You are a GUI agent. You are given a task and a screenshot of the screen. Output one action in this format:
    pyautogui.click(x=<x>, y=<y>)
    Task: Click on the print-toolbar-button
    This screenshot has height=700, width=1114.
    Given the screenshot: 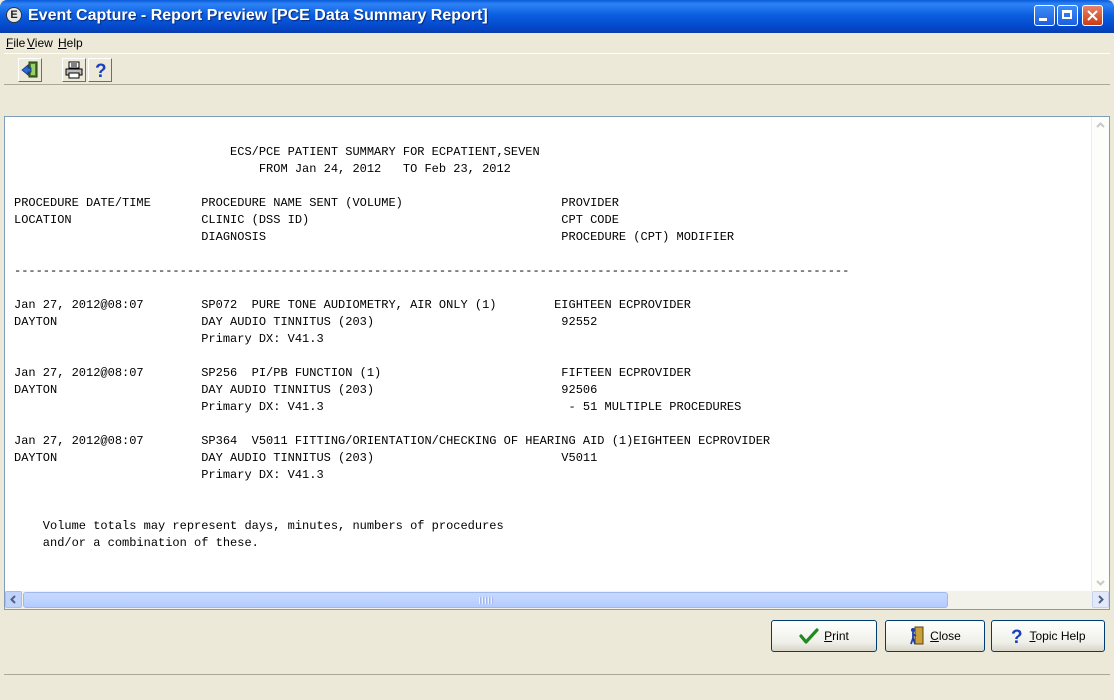 What is the action you would take?
    pyautogui.click(x=74, y=70)
    